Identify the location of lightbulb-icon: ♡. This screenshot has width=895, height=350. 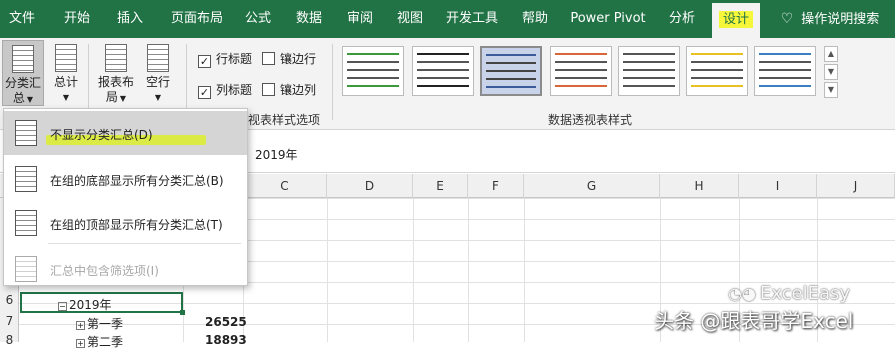
(787, 19).